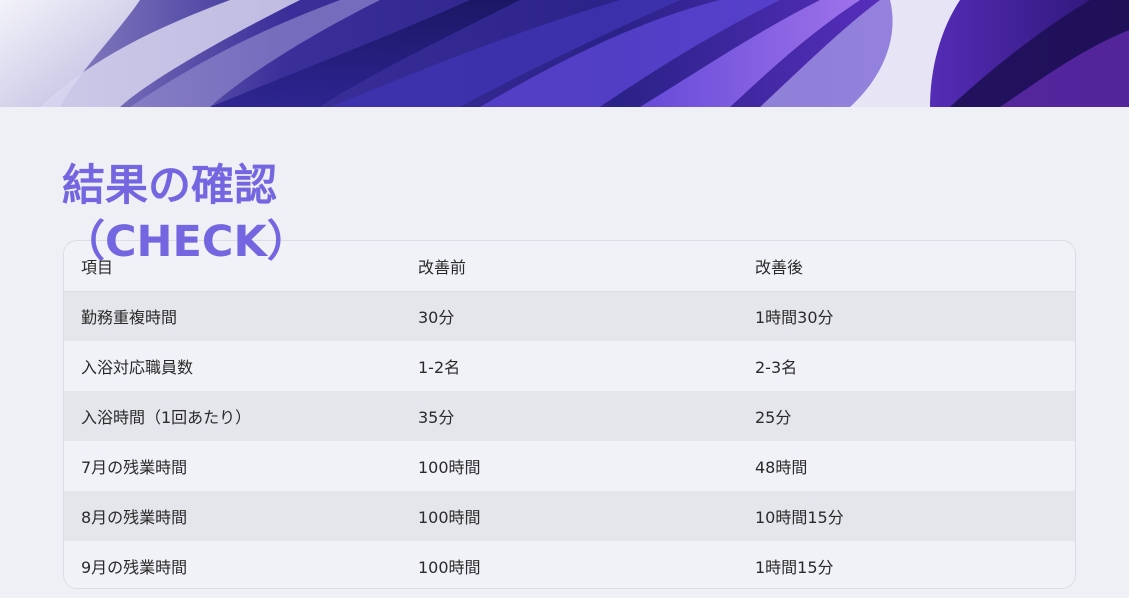 The width and height of the screenshot is (1129, 598). What do you see at coordinates (569, 366) in the screenshot?
I see `table-row: 入浴対応職員数 1-2名 2-3名` at bounding box center [569, 366].